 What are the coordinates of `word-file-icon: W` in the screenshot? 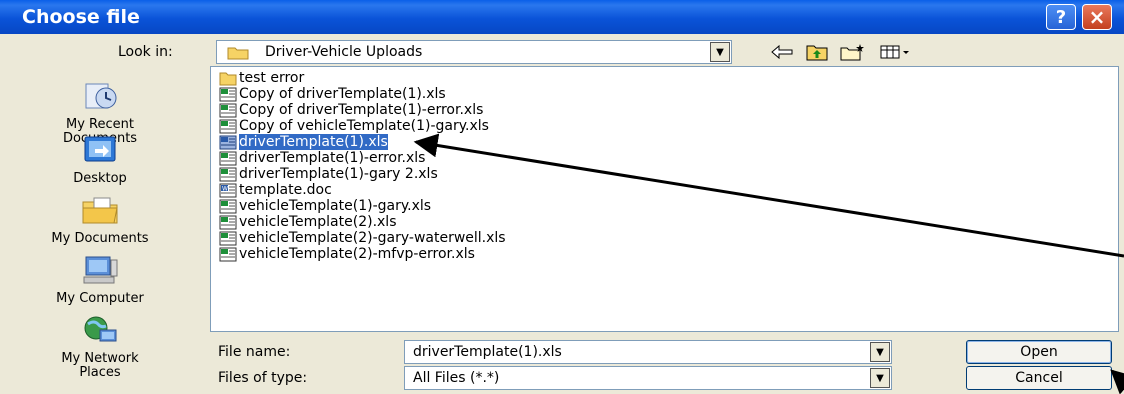 It's located at (228, 190).